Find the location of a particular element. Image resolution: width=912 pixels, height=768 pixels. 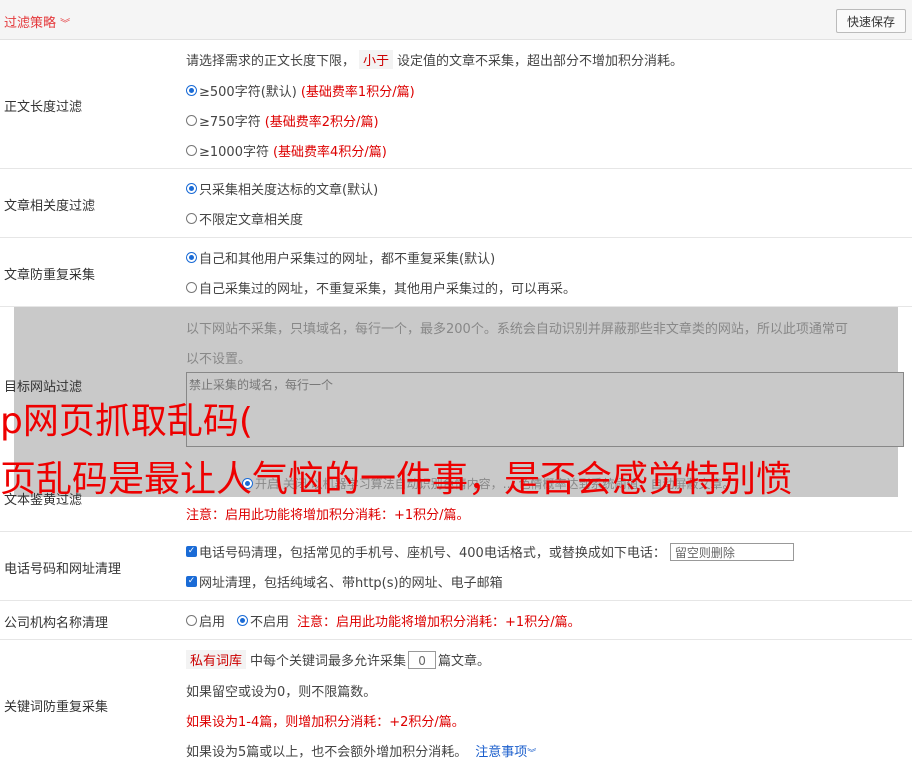

company-cleanup-on: 启用 is located at coordinates (212, 620).